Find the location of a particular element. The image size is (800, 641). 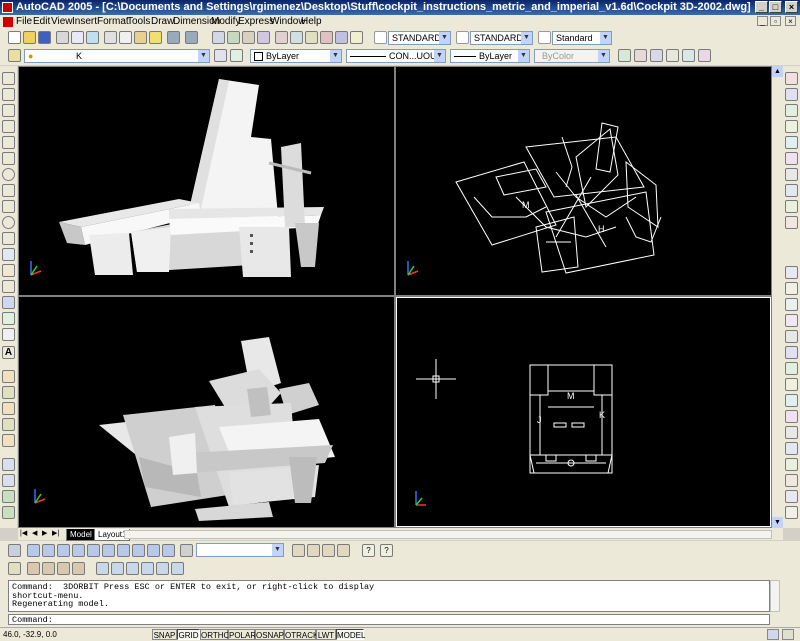

revision-cloud-icon is located at coordinates (8, 190).